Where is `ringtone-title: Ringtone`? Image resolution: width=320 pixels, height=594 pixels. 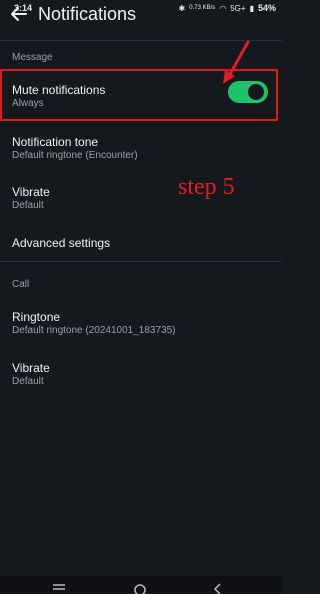
ringtone-title: Ringtone is located at coordinates (36, 317).